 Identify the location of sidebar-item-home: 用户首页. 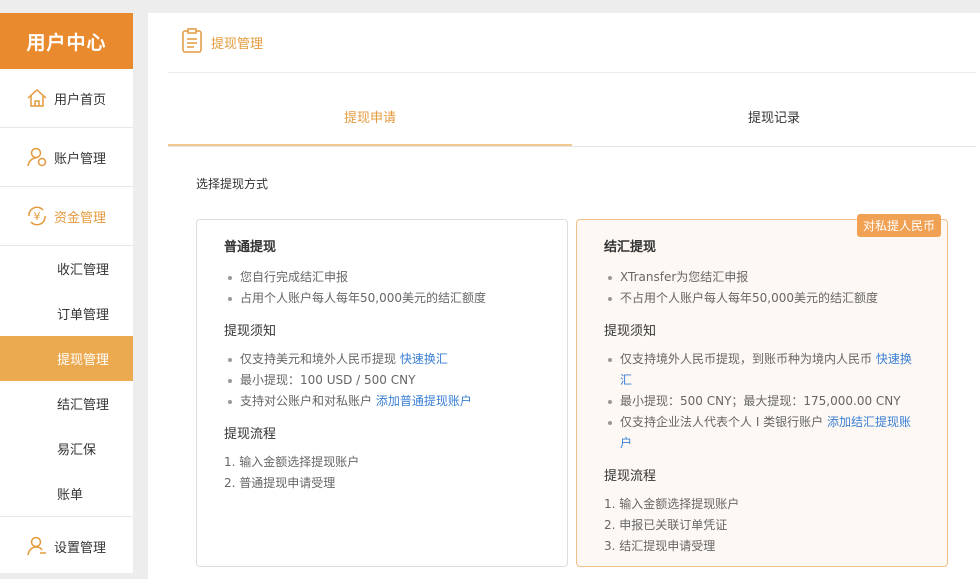
(66, 98).